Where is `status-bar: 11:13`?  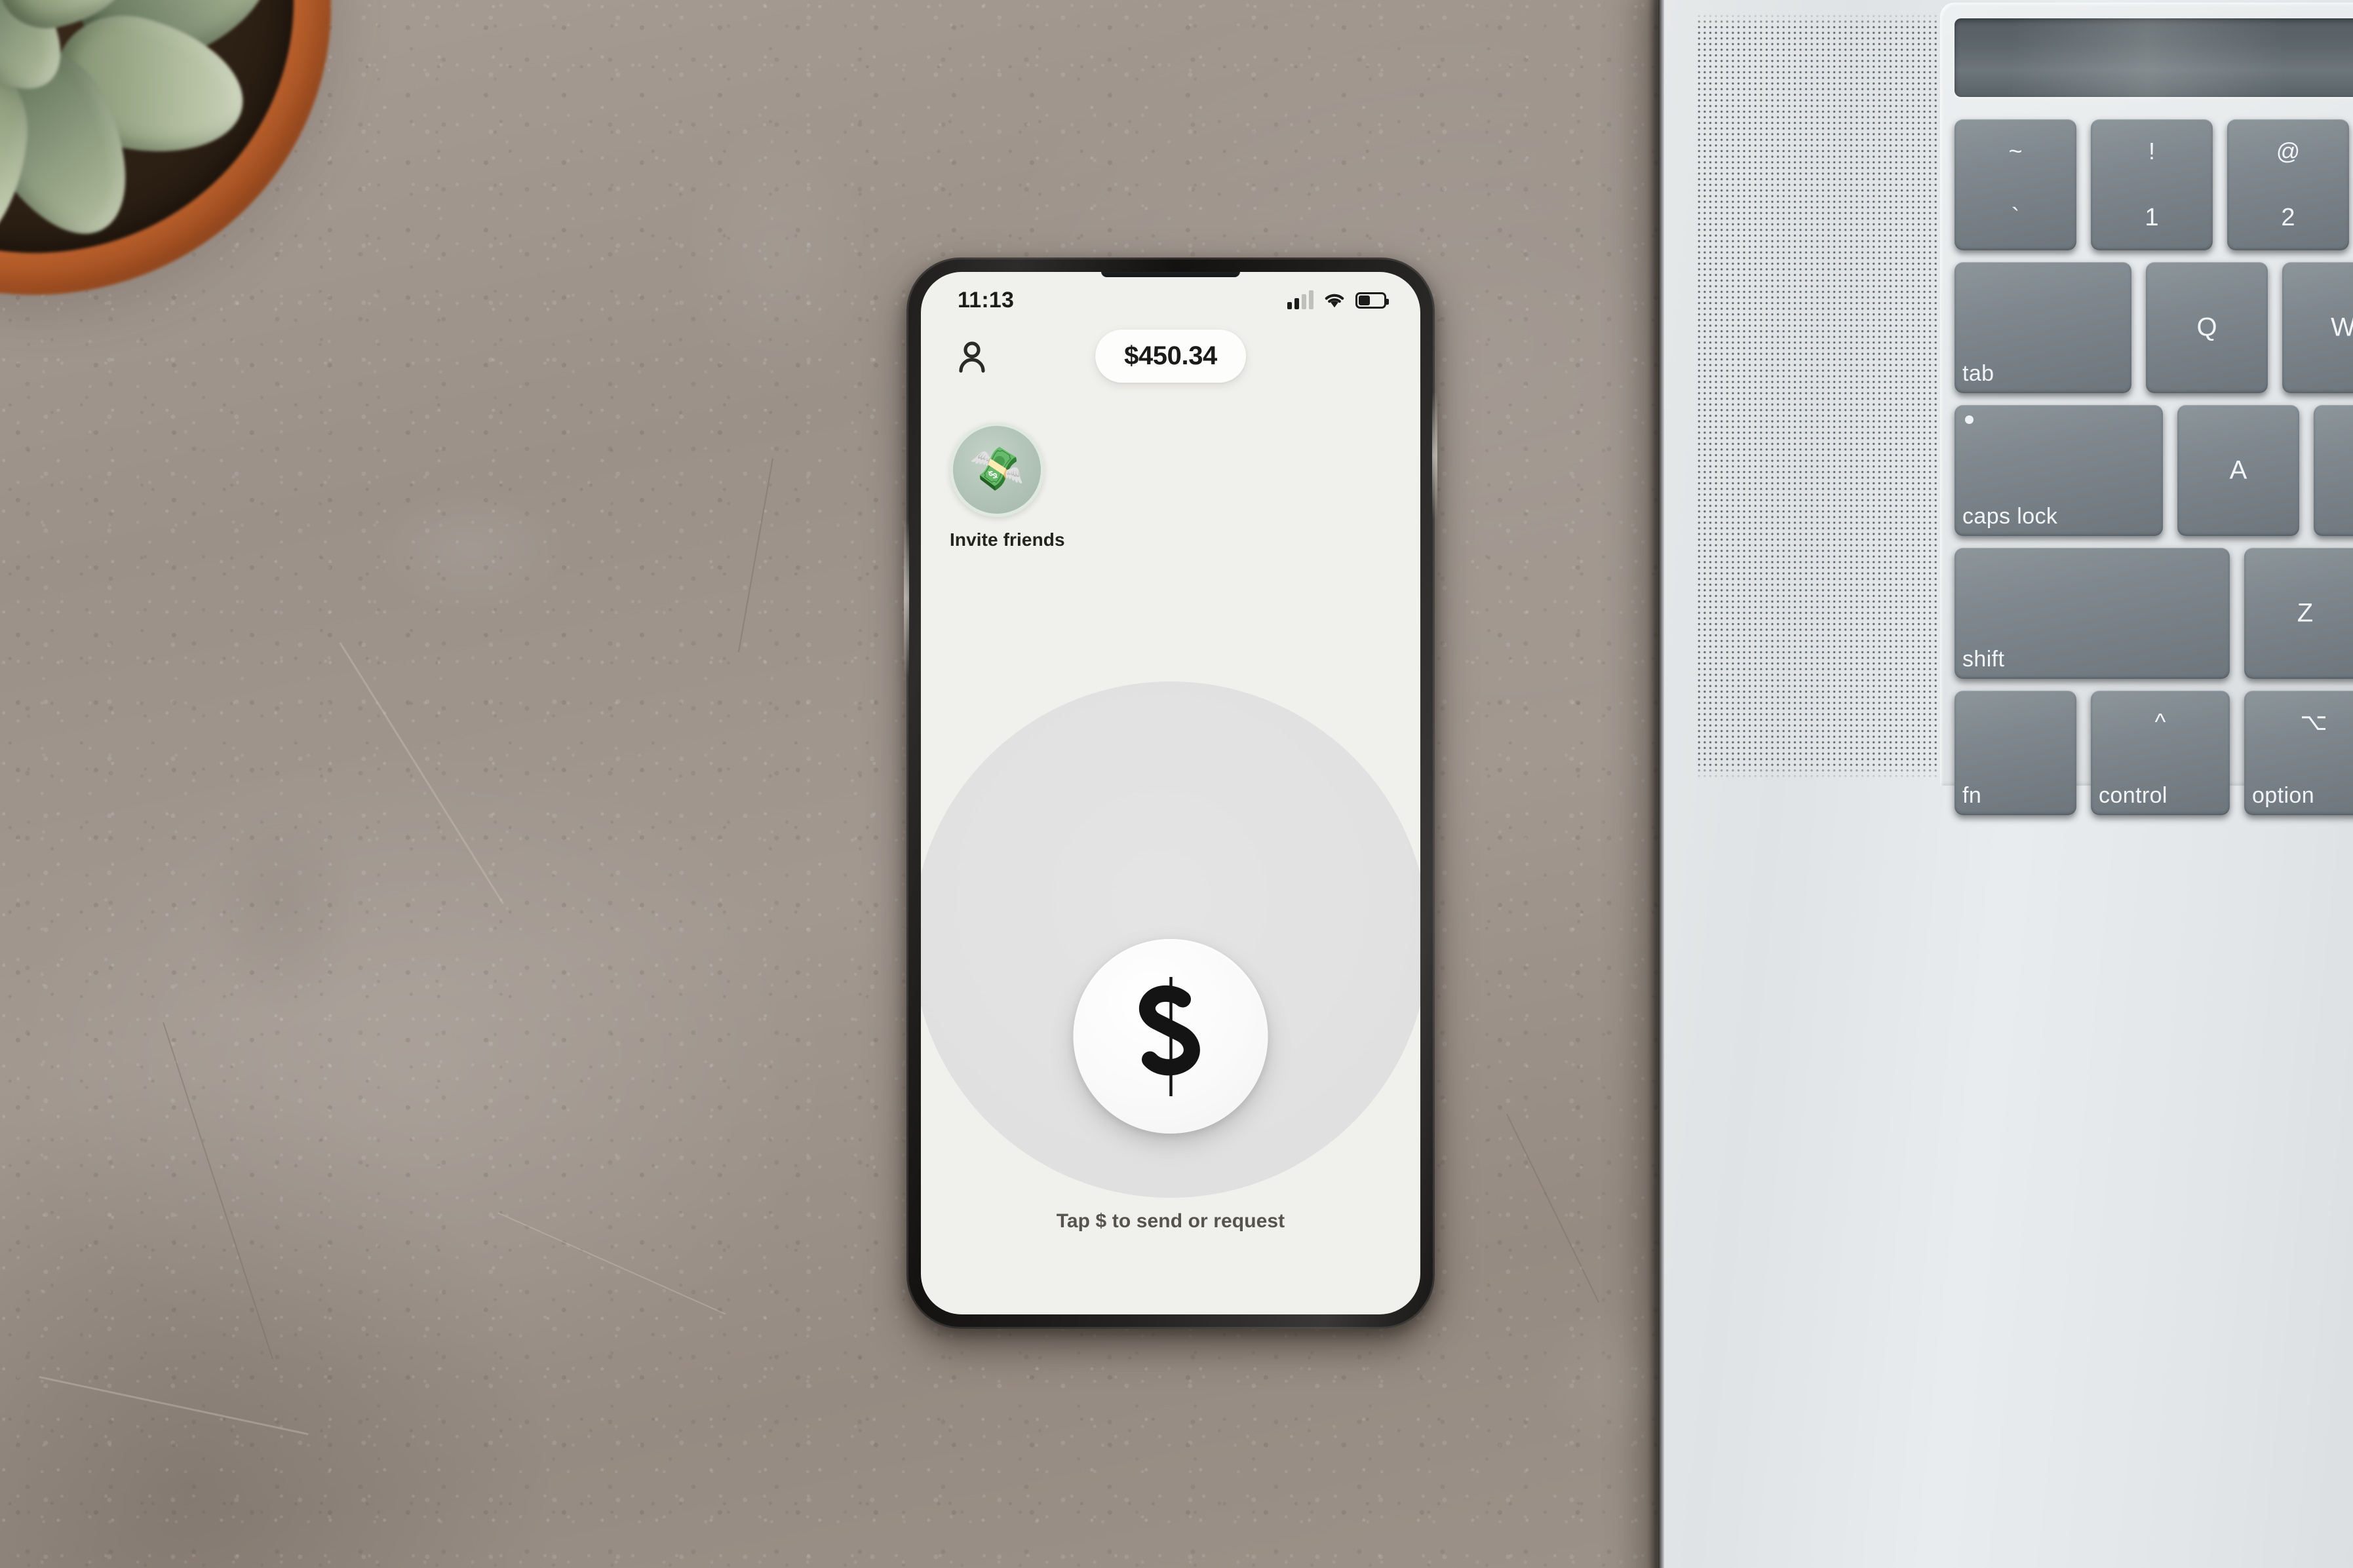 status-bar: 11:13 is located at coordinates (1170, 300).